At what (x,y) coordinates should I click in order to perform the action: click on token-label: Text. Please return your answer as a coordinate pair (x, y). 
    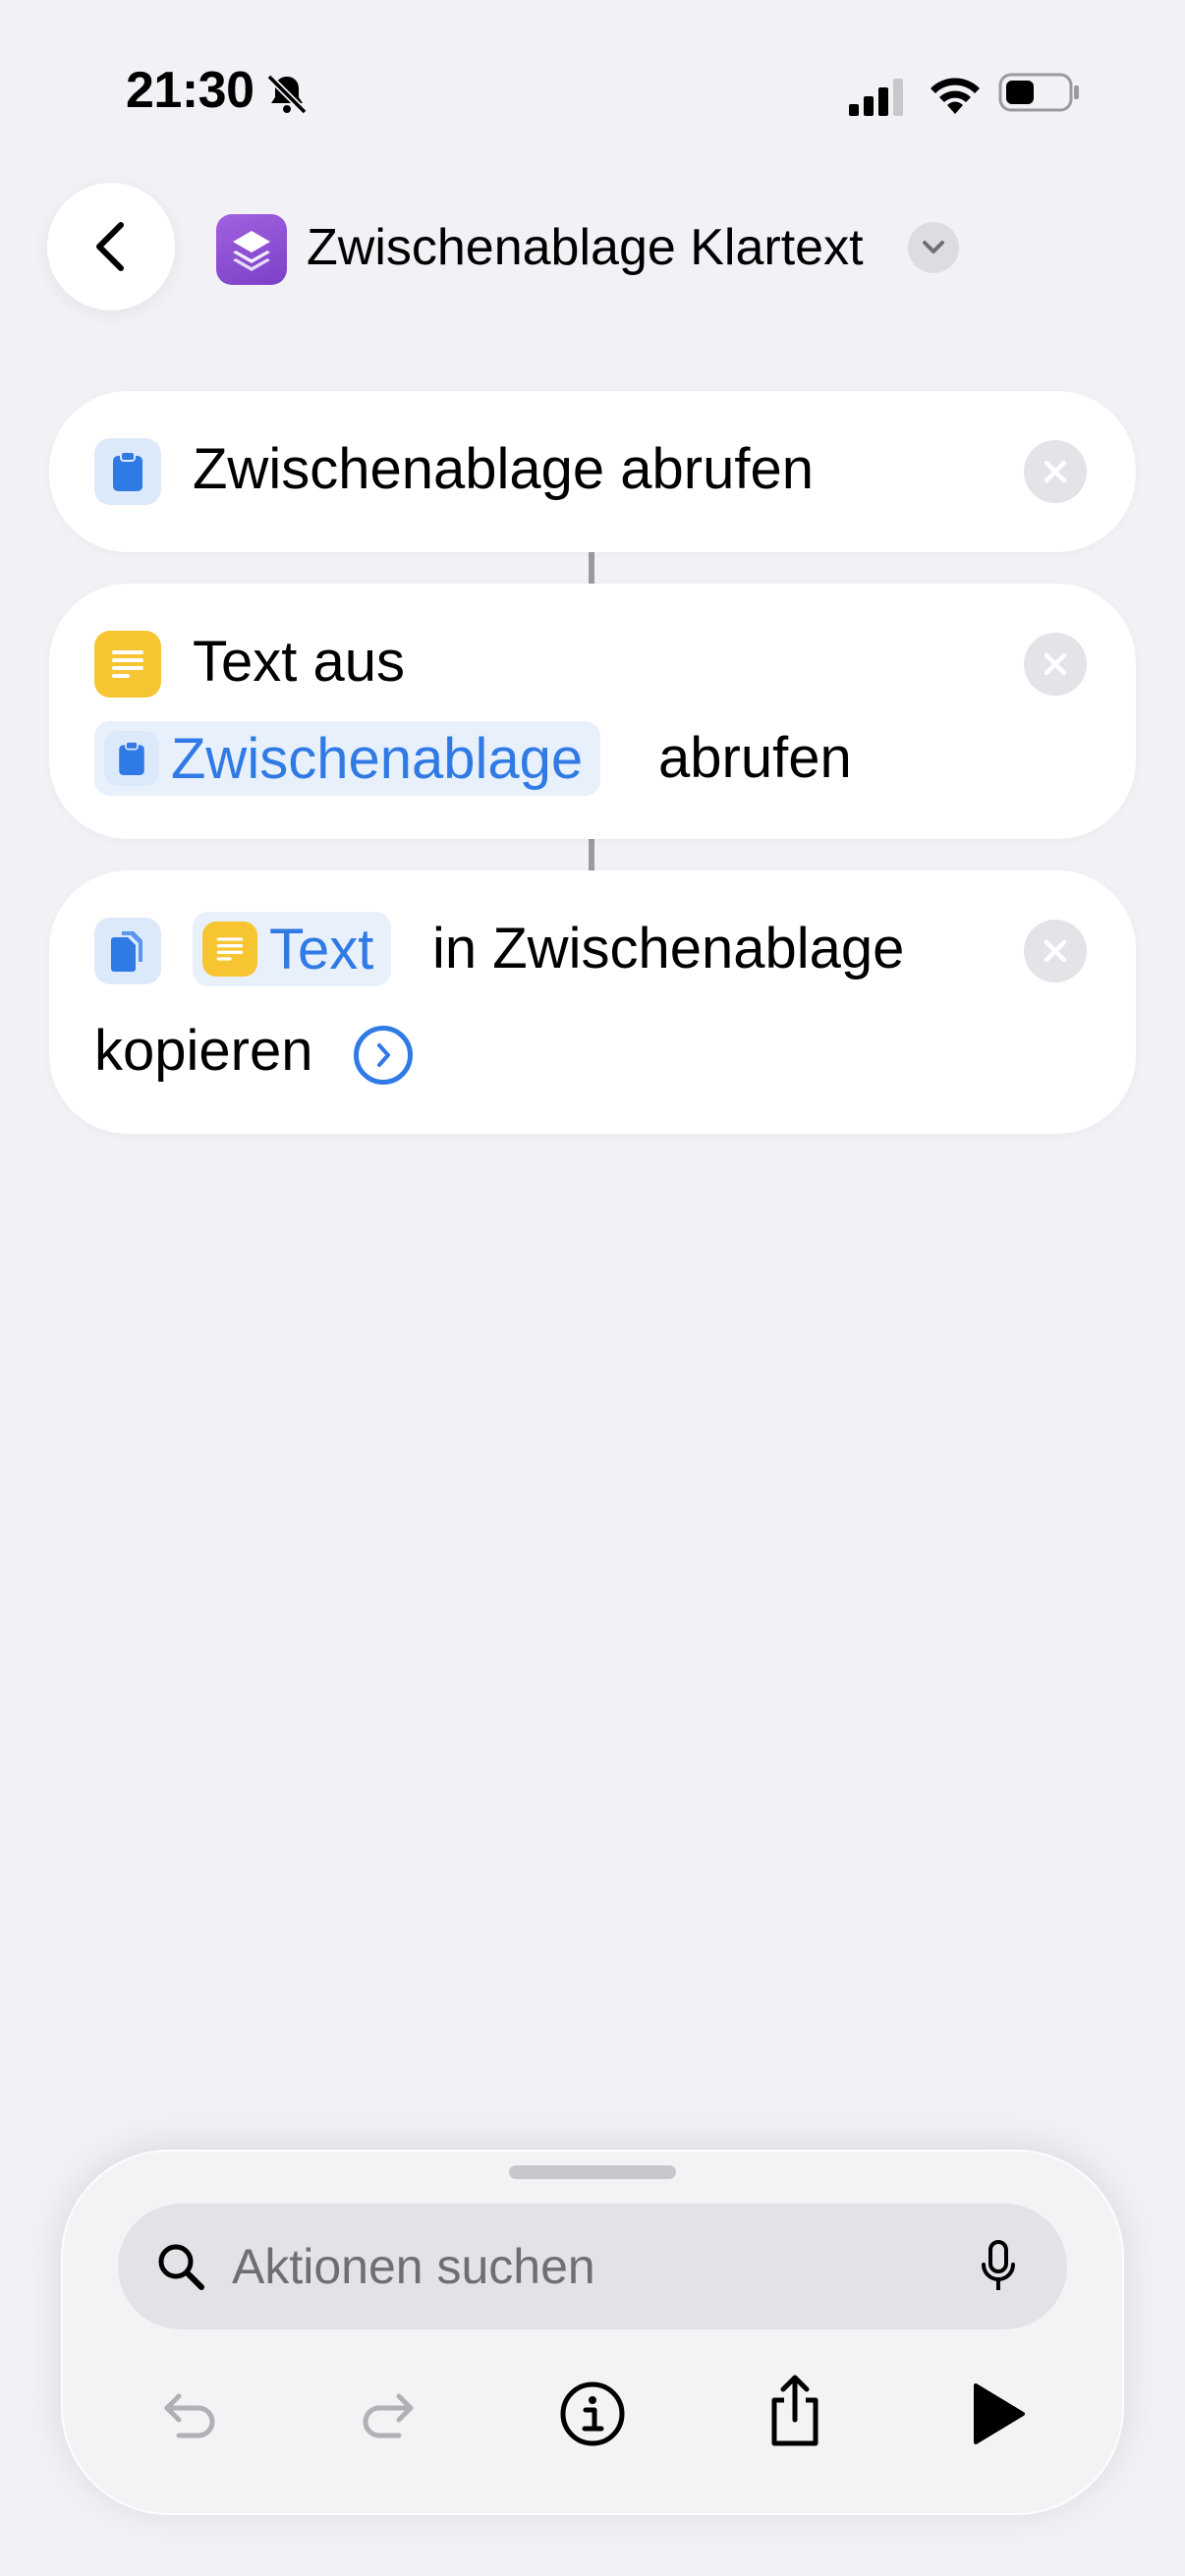
    Looking at the image, I should click on (321, 949).